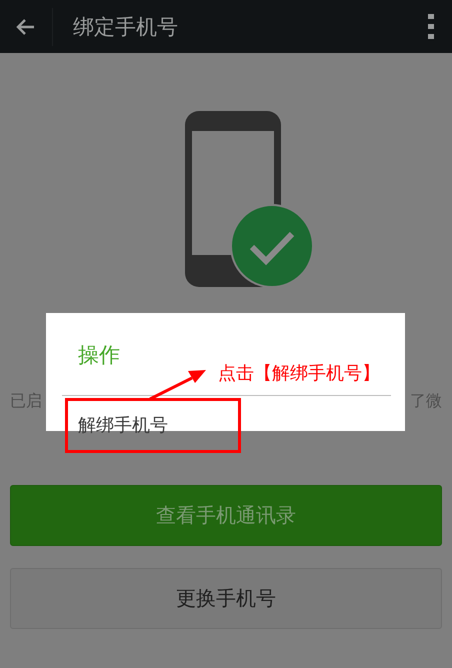 The width and height of the screenshot is (452, 668). I want to click on more-menu-icon, so click(431, 27).